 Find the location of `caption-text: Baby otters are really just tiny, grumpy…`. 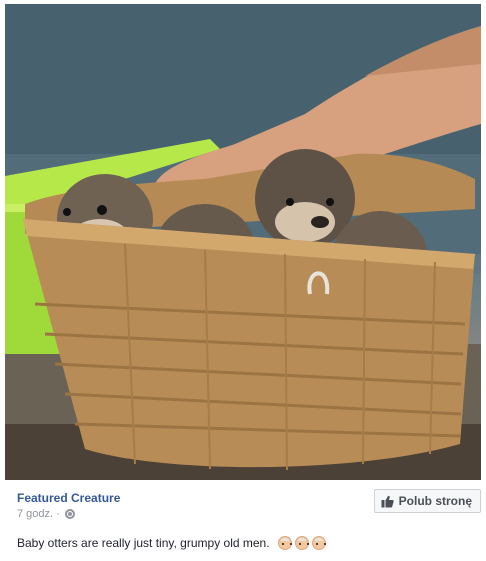

caption-text: Baby otters are really just tiny, grumpy… is located at coordinates (143, 543).